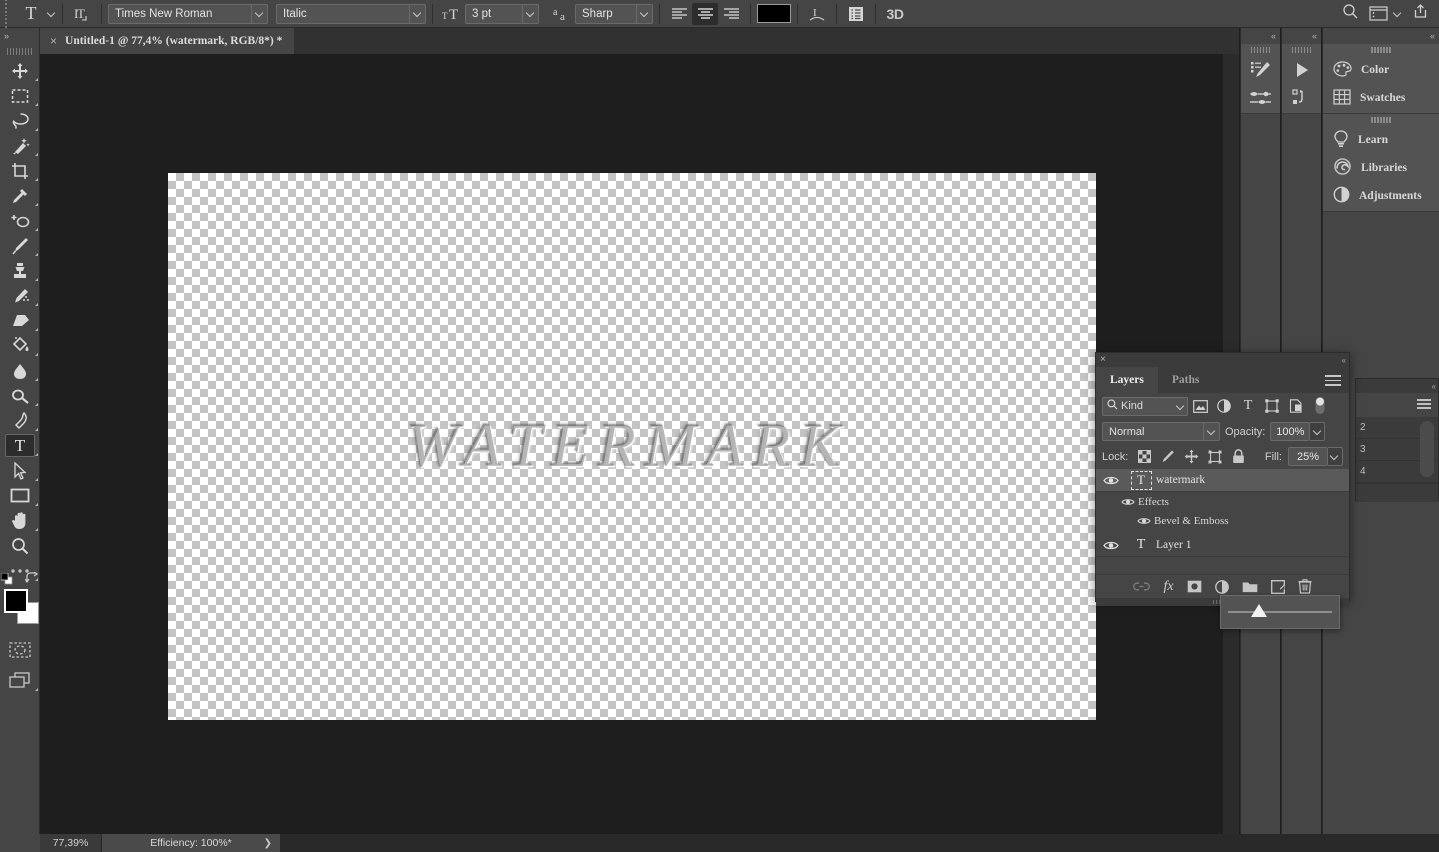 The width and height of the screenshot is (1439, 852). What do you see at coordinates (1301, 70) in the screenshot?
I see `actions-panel-icon` at bounding box center [1301, 70].